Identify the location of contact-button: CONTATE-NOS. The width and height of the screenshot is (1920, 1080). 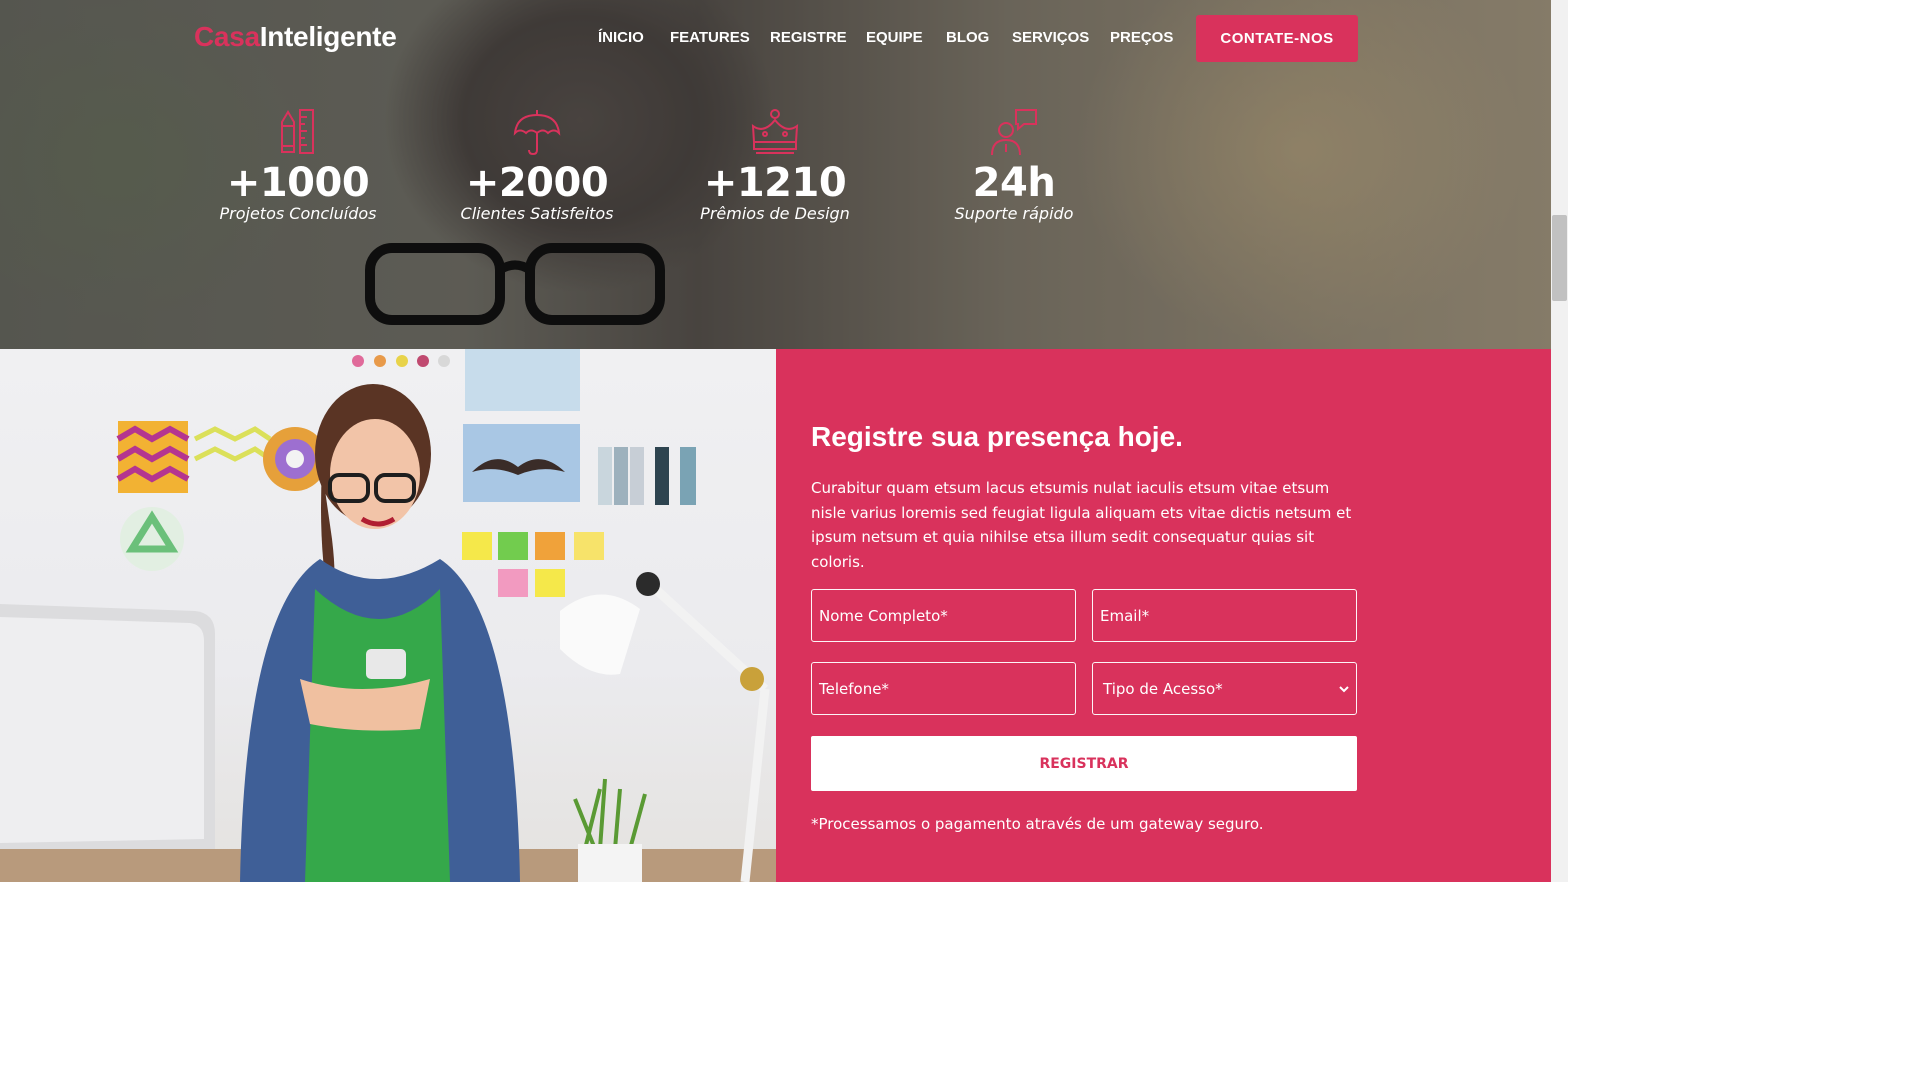
(1277, 38).